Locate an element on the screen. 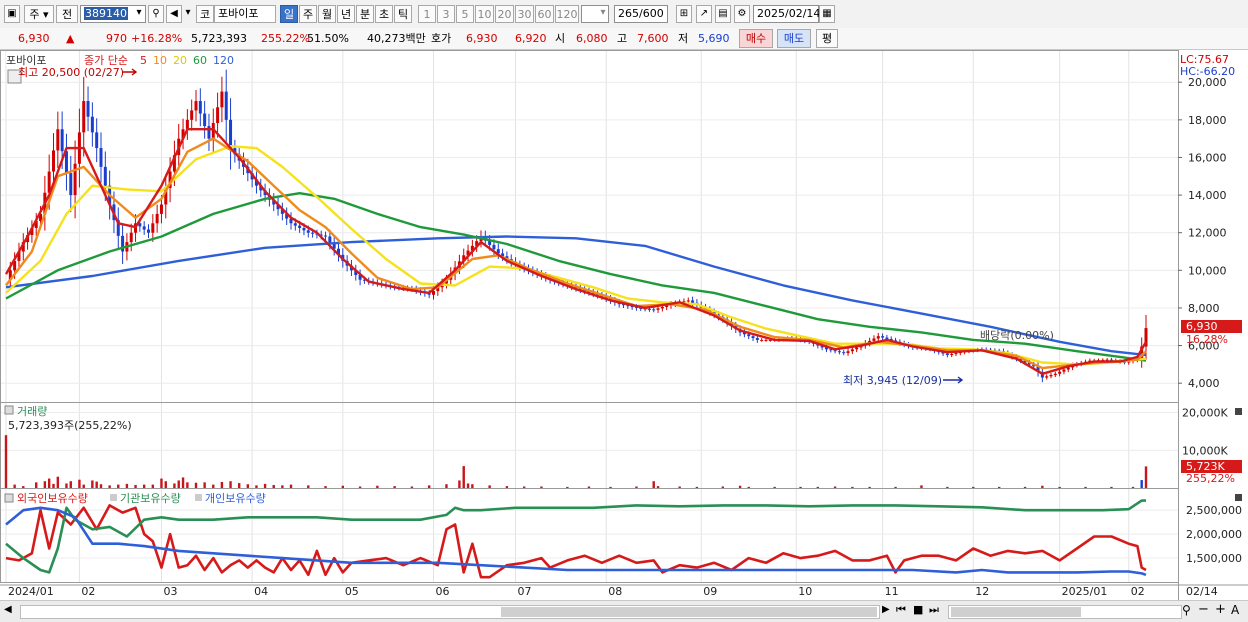 The width and height of the screenshot is (1248, 622). interval-1: 1 is located at coordinates (427, 14).